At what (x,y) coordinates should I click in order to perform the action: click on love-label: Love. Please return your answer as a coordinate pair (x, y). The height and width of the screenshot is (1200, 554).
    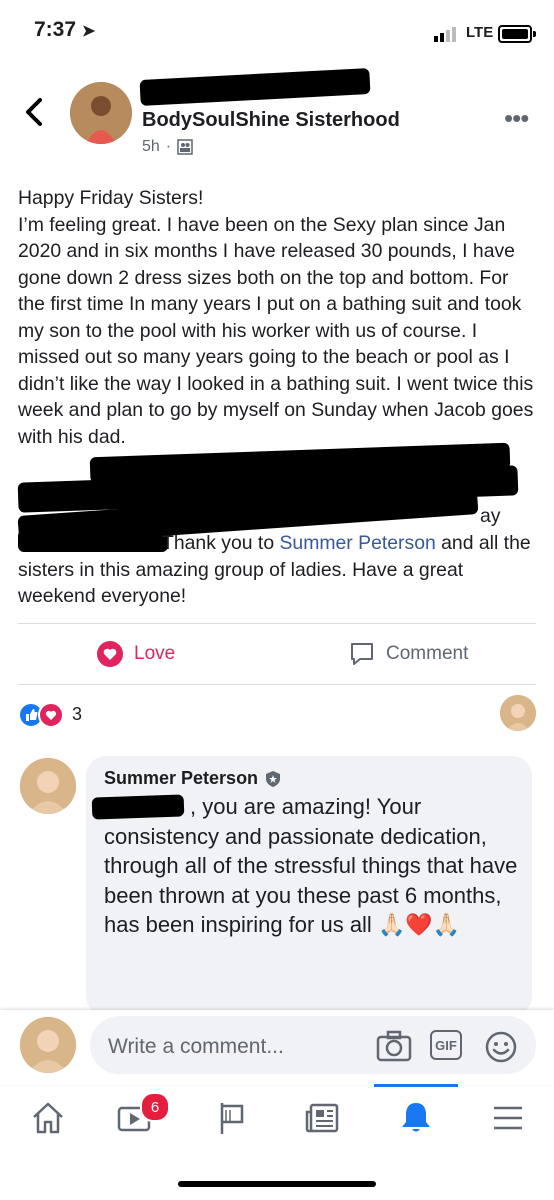
    Looking at the image, I should click on (155, 653).